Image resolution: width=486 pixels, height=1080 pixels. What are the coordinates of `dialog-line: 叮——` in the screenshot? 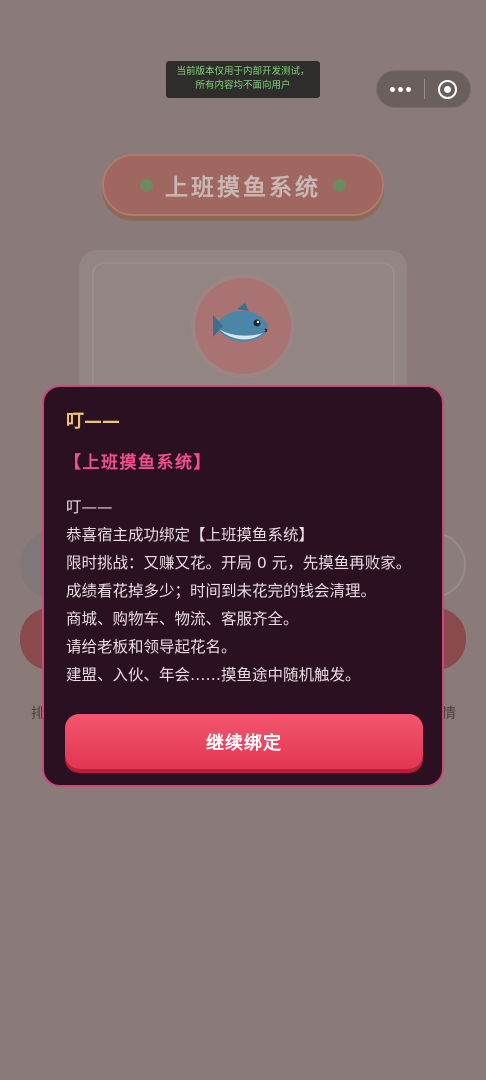 It's located at (89, 507).